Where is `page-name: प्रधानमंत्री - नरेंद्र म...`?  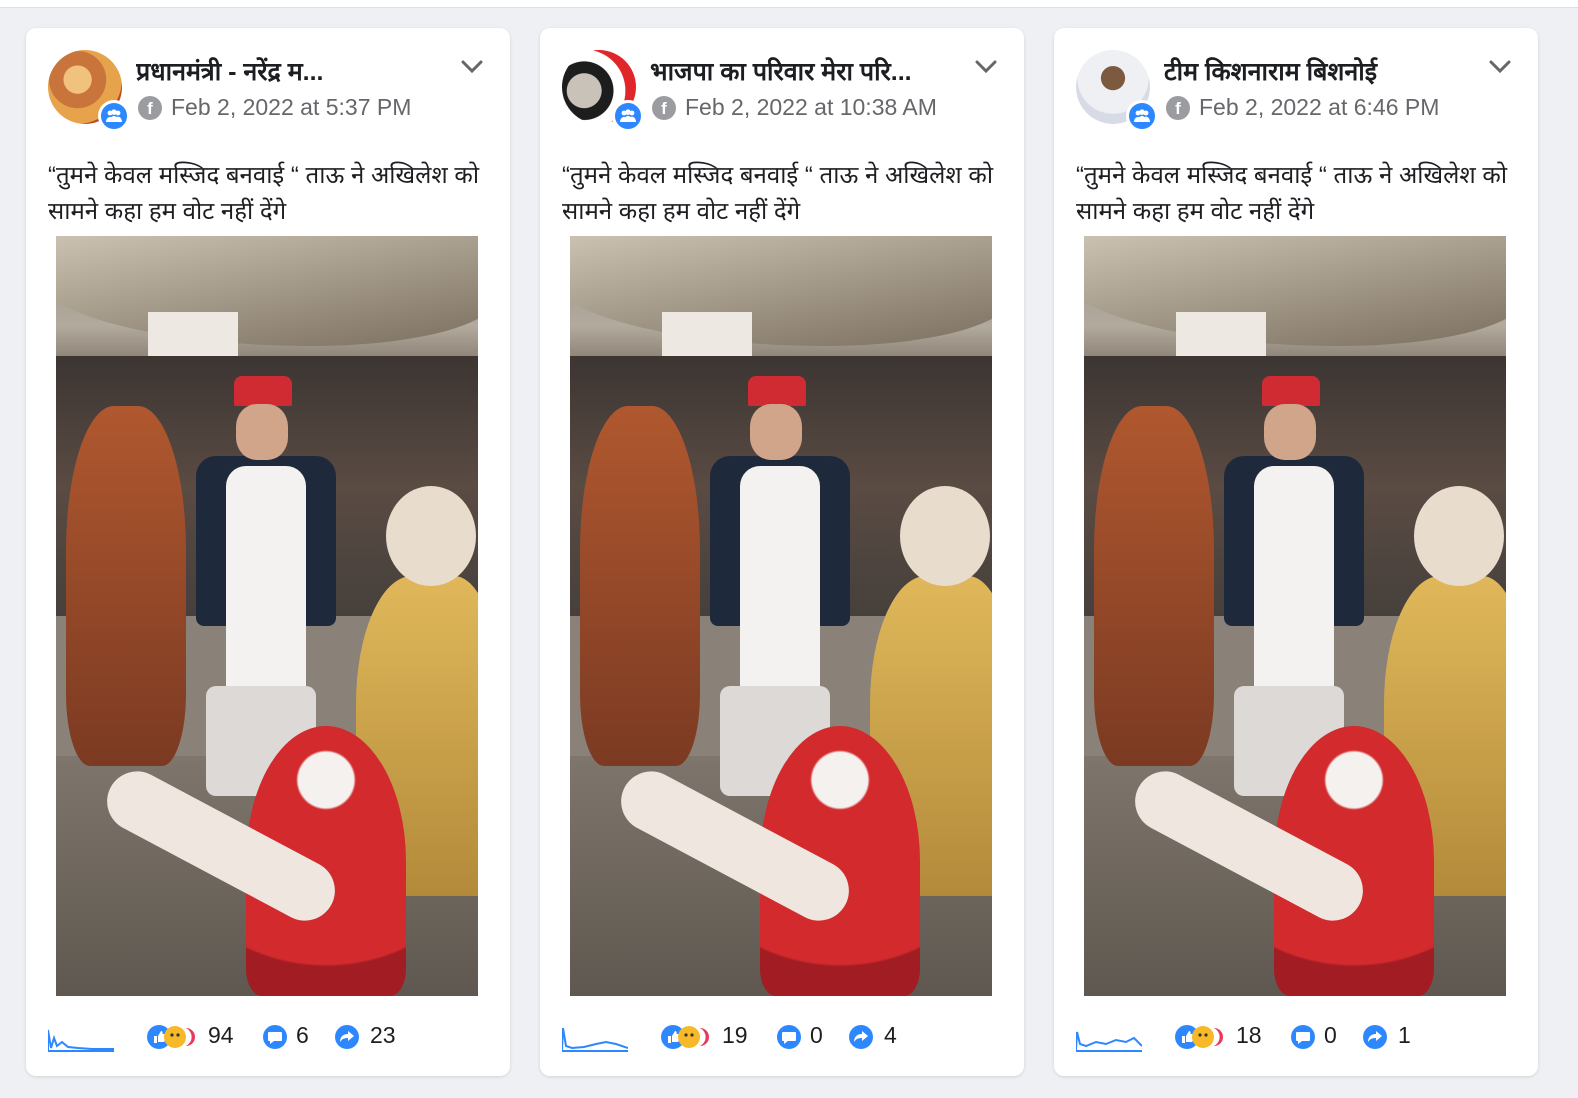
page-name: प्रधानमंत्री - नरेंद्र म... is located at coordinates (286, 71).